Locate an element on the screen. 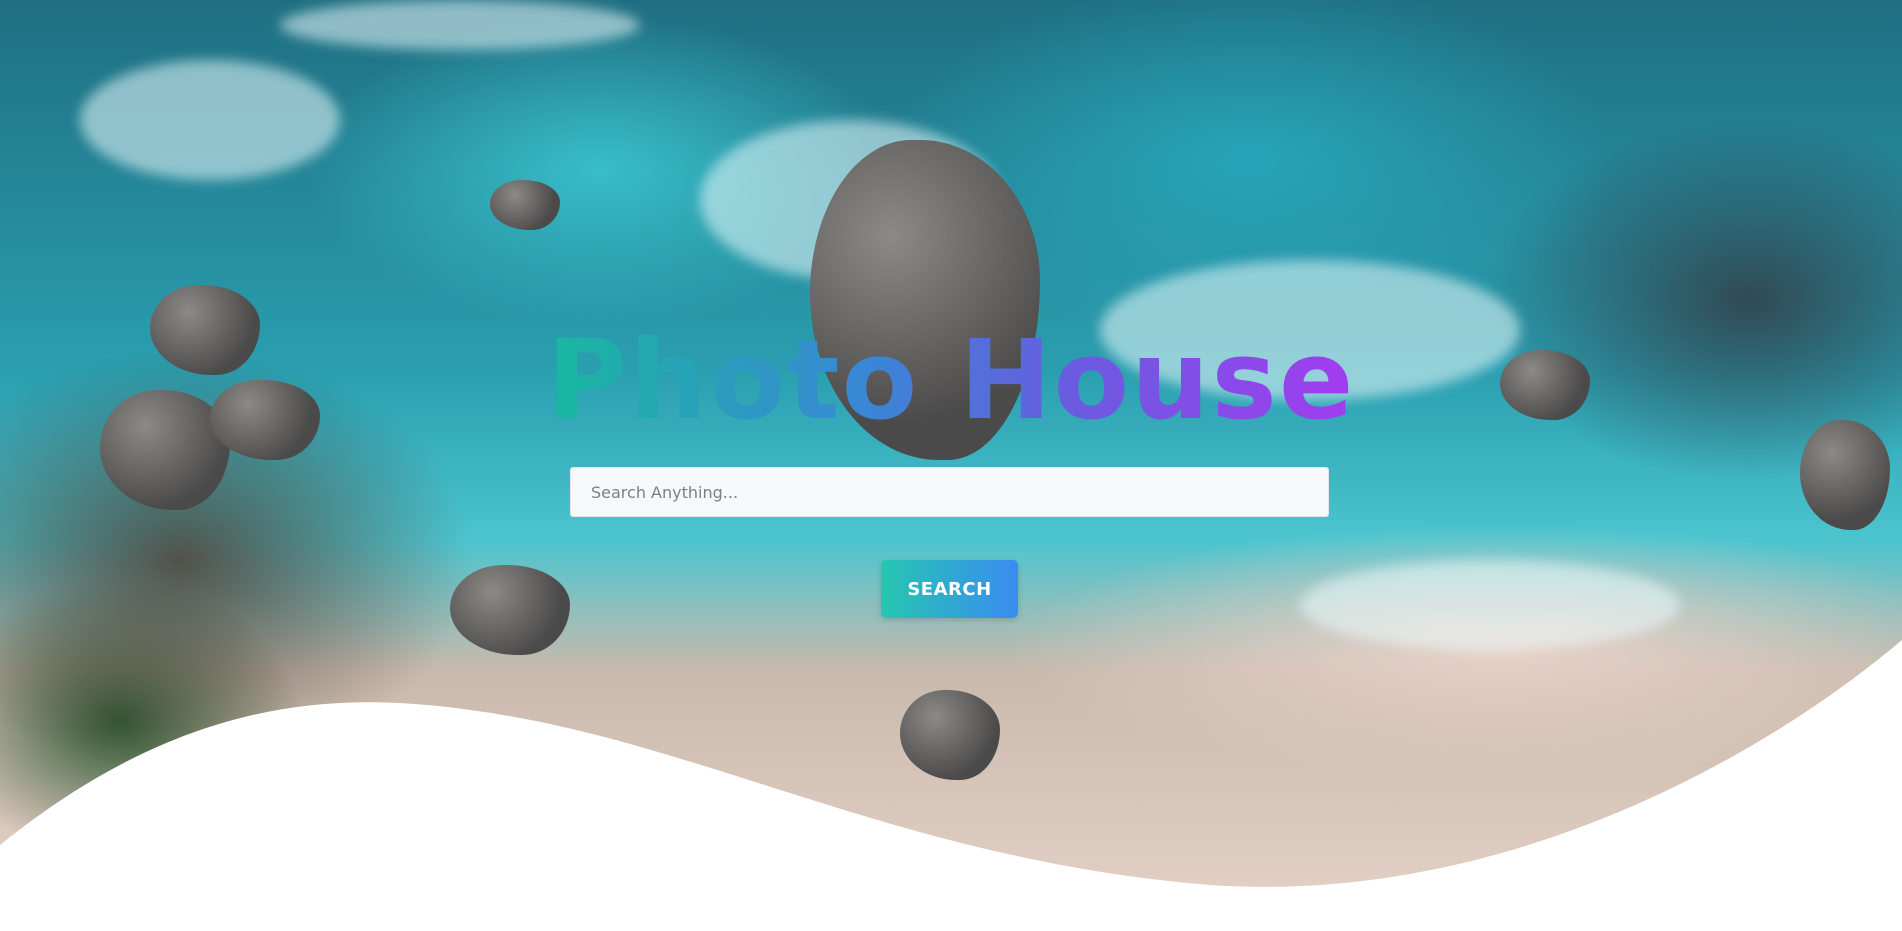 The image size is (1902, 931). search-button: SEARCH is located at coordinates (949, 589).